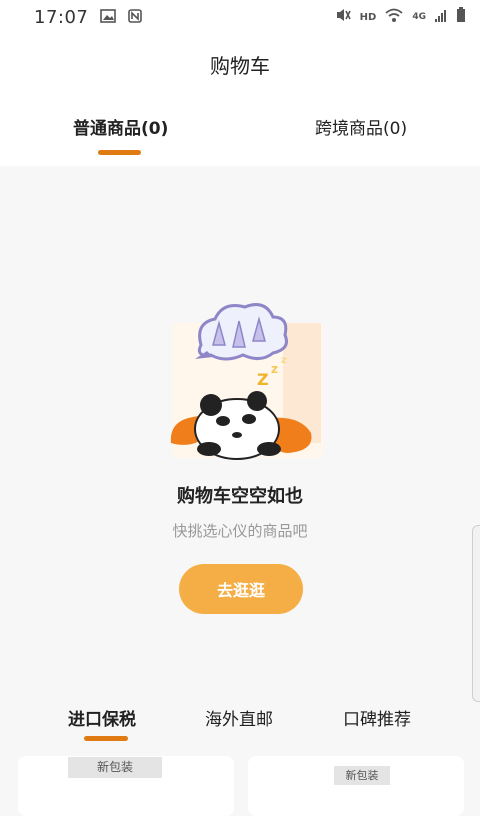 This screenshot has height=816, width=480. I want to click on recommend-tabs: 进口保税 海外直邮 口碑推荐, so click(240, 725).